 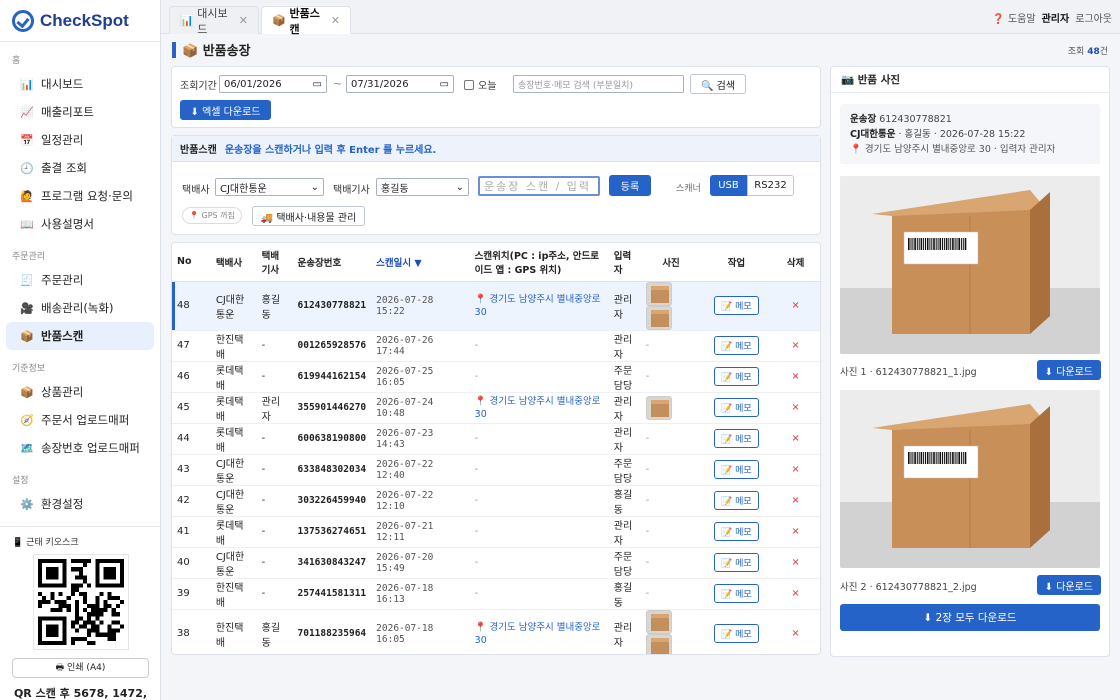 What do you see at coordinates (198, 86) in the screenshot?
I see `period-label: 조회기간` at bounding box center [198, 86].